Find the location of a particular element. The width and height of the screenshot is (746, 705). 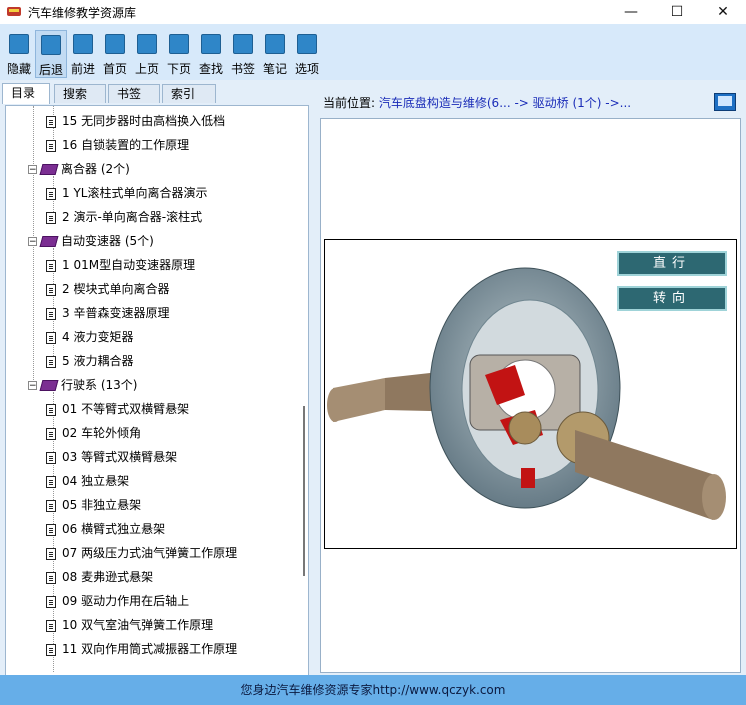

tree-item: 06 横臂式独立悬架 is located at coordinates (105, 529).